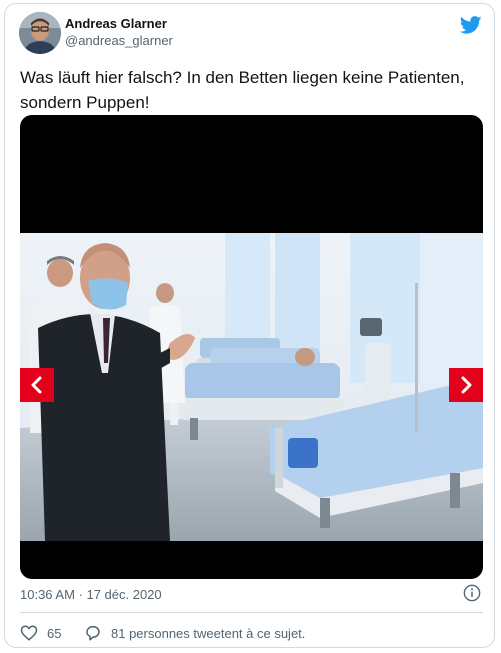 The height and width of the screenshot is (653, 501). What do you see at coordinates (91, 594) in the screenshot?
I see `tweet-timestamp: 10:36 AM · 17 déc. 2020` at bounding box center [91, 594].